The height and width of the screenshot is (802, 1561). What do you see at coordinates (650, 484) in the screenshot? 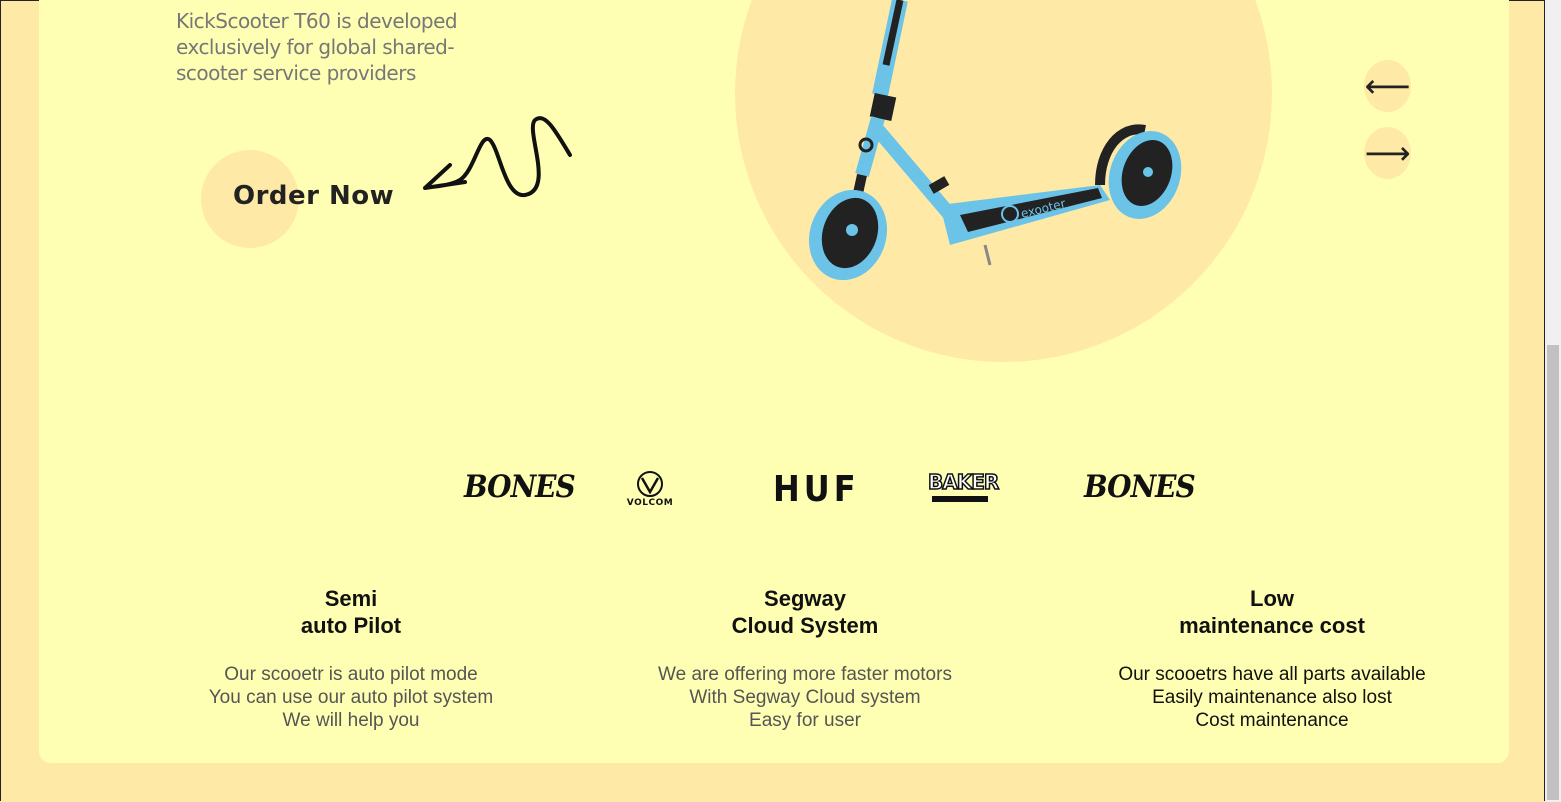
I see `volcom-stone-icon` at bounding box center [650, 484].